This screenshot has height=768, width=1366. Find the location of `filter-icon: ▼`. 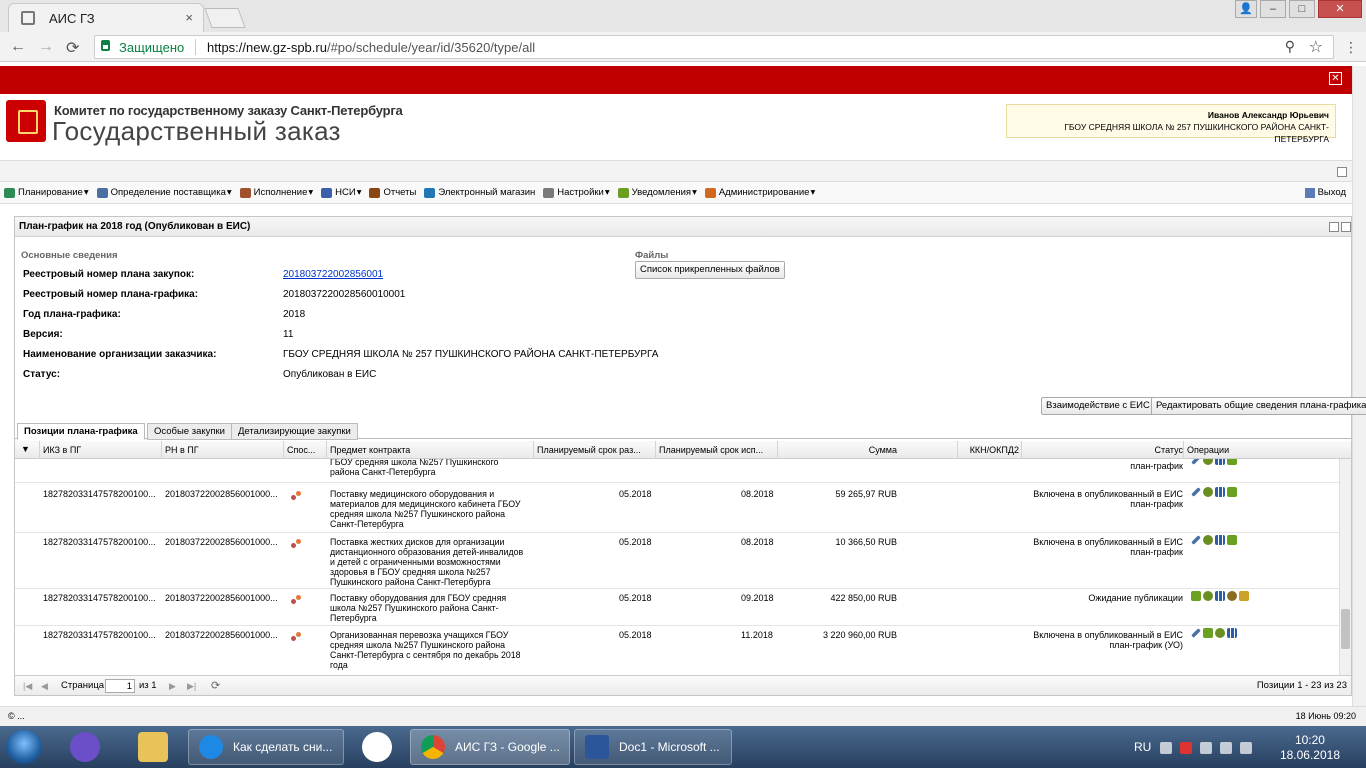

filter-icon: ▼ is located at coordinates (25, 449).